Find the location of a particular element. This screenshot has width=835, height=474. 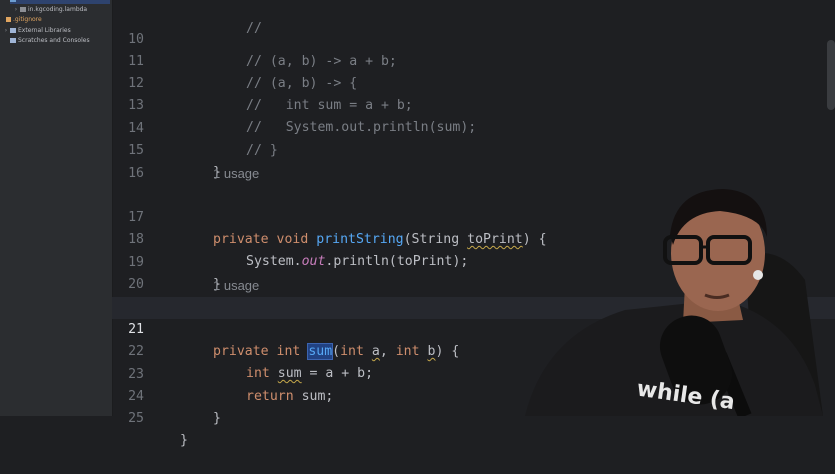

tree-item-scratches: Scratches and Consoles is located at coordinates (46, 41).